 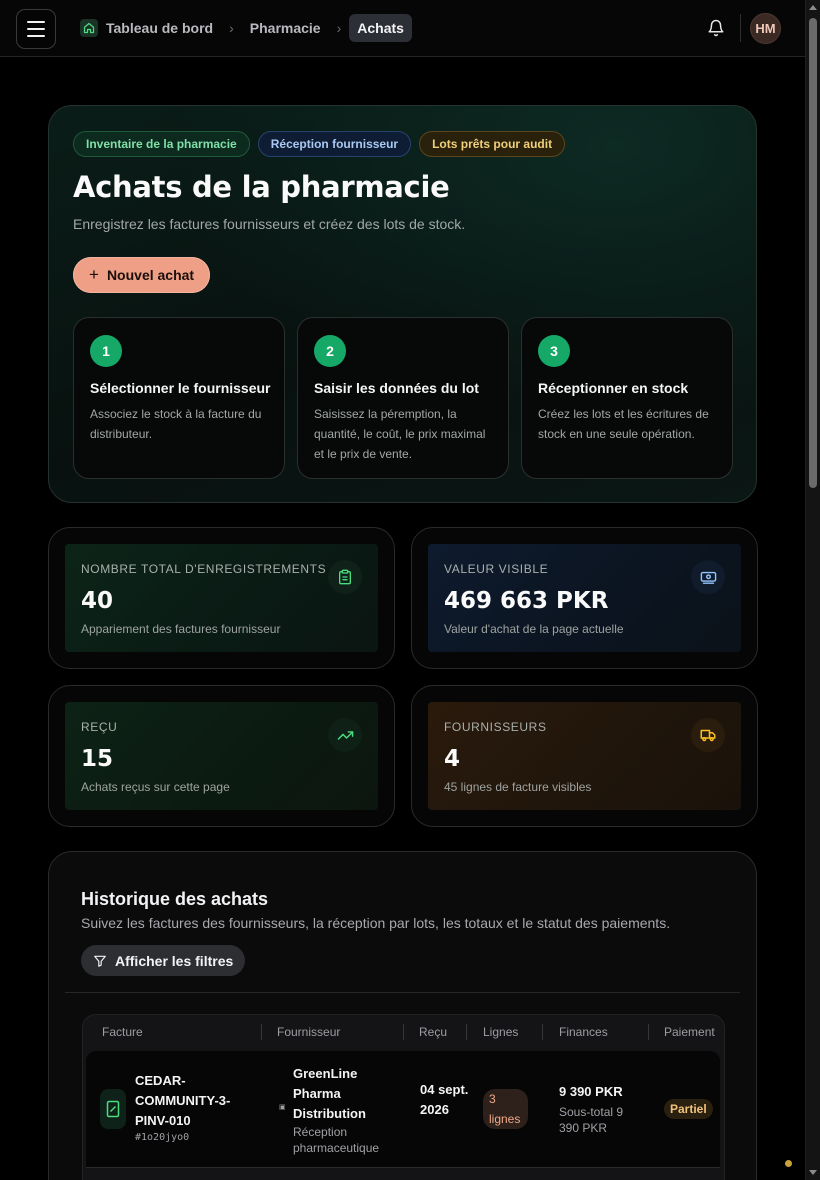 I want to click on breadcrumb-label: Pharmacie, so click(x=285, y=28).